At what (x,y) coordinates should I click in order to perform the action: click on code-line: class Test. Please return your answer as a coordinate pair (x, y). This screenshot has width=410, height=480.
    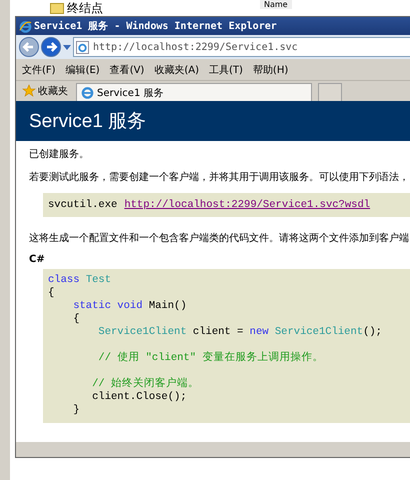
    Looking at the image, I should click on (80, 280).